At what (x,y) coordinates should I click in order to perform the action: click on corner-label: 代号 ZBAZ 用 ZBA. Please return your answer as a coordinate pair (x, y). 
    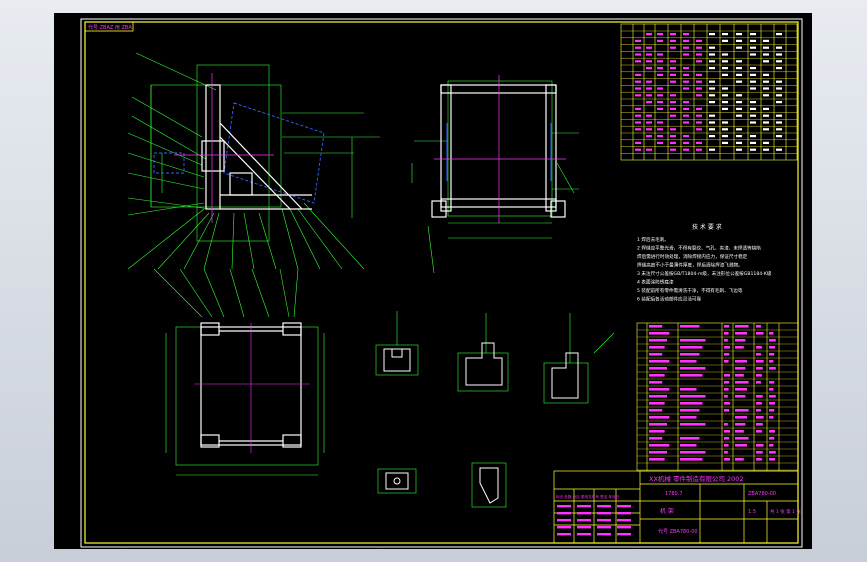
    Looking at the image, I should click on (110, 27).